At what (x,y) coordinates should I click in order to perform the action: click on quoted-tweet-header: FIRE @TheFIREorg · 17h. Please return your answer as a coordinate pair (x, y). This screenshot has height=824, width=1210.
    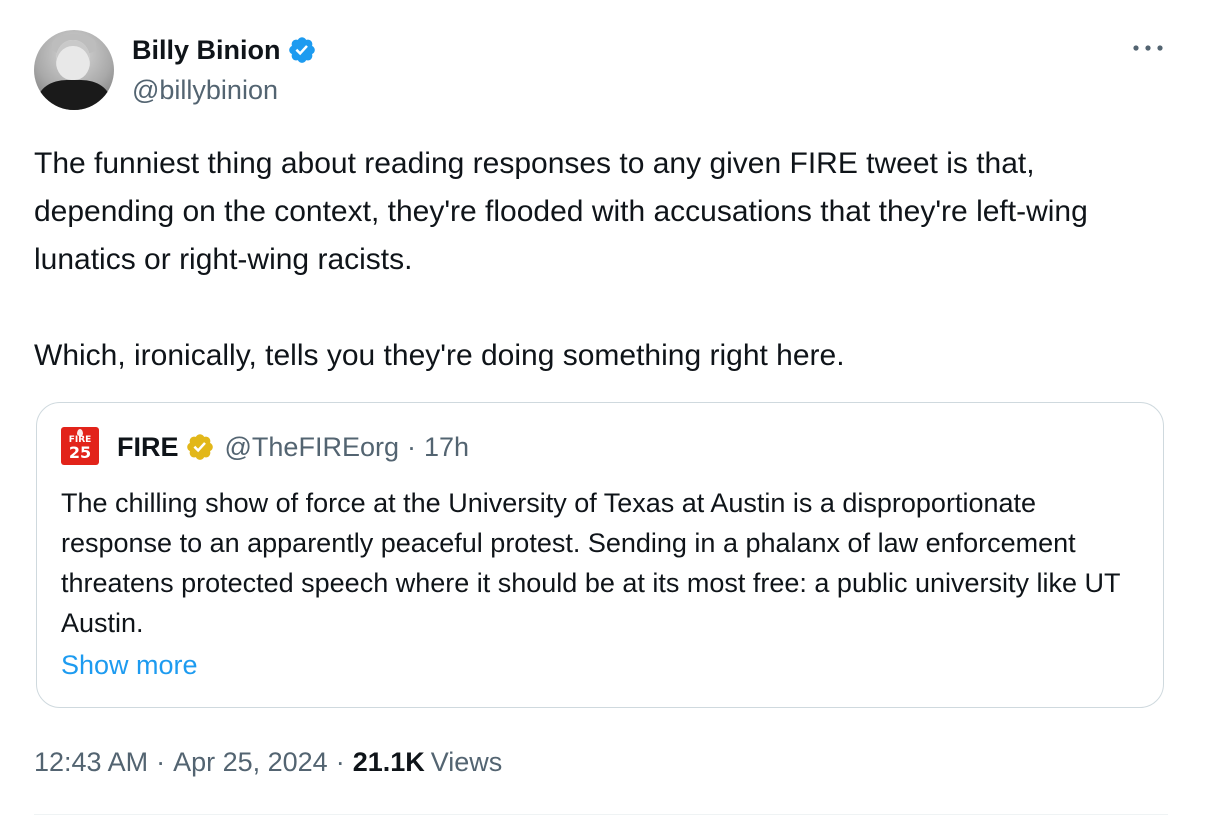
    Looking at the image, I should click on (293, 447).